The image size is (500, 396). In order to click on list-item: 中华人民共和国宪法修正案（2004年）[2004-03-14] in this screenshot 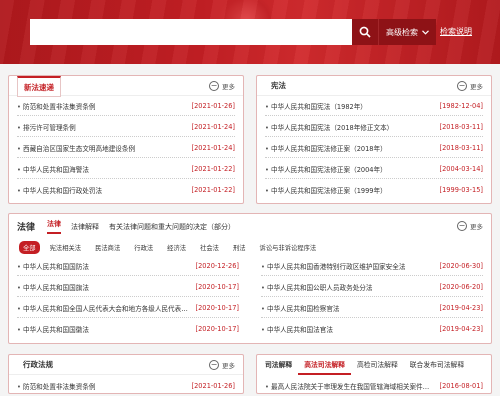, I will do `click(374, 169)`.